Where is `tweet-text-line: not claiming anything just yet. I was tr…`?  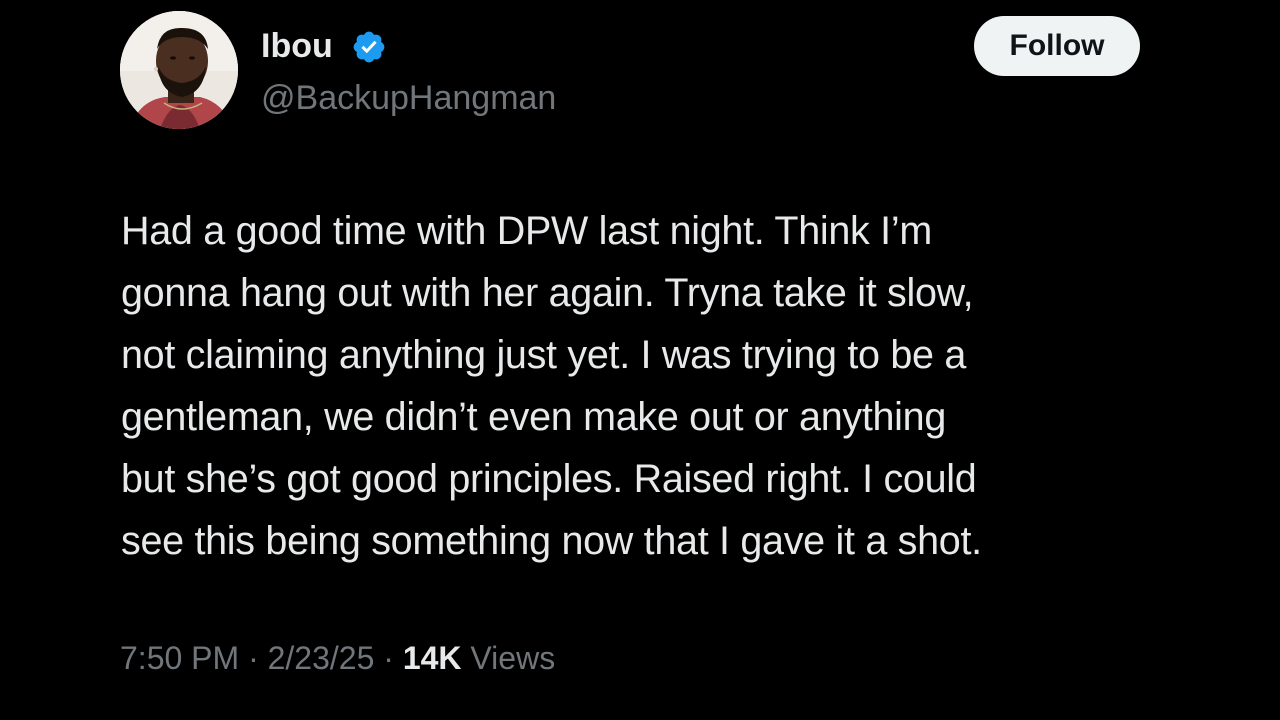
tweet-text-line: not claiming anything just yet. I was tr… is located at coordinates (544, 355).